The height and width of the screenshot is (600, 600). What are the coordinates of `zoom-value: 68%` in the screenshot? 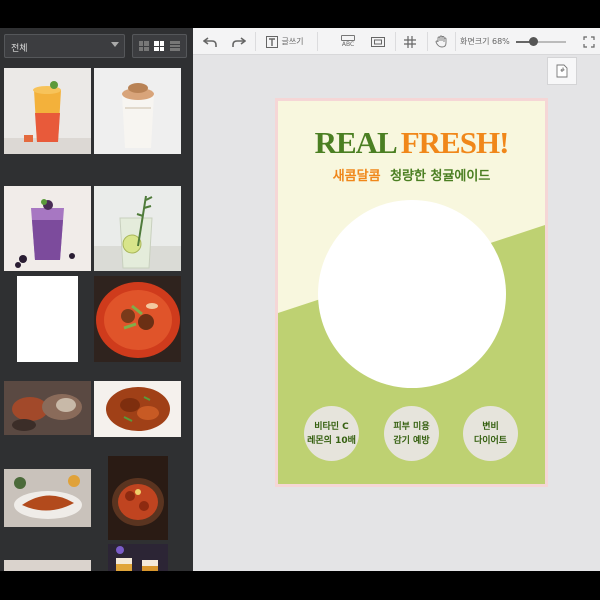 It's located at (501, 41).